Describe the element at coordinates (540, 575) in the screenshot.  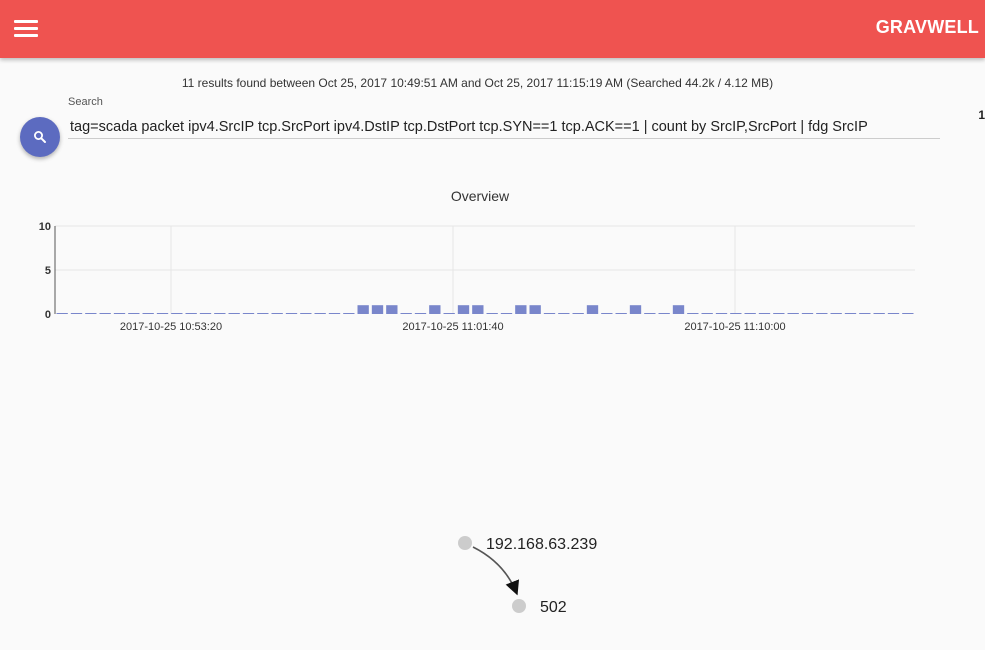
I see `force-directed-graph: 192.168.63.239 502` at that location.